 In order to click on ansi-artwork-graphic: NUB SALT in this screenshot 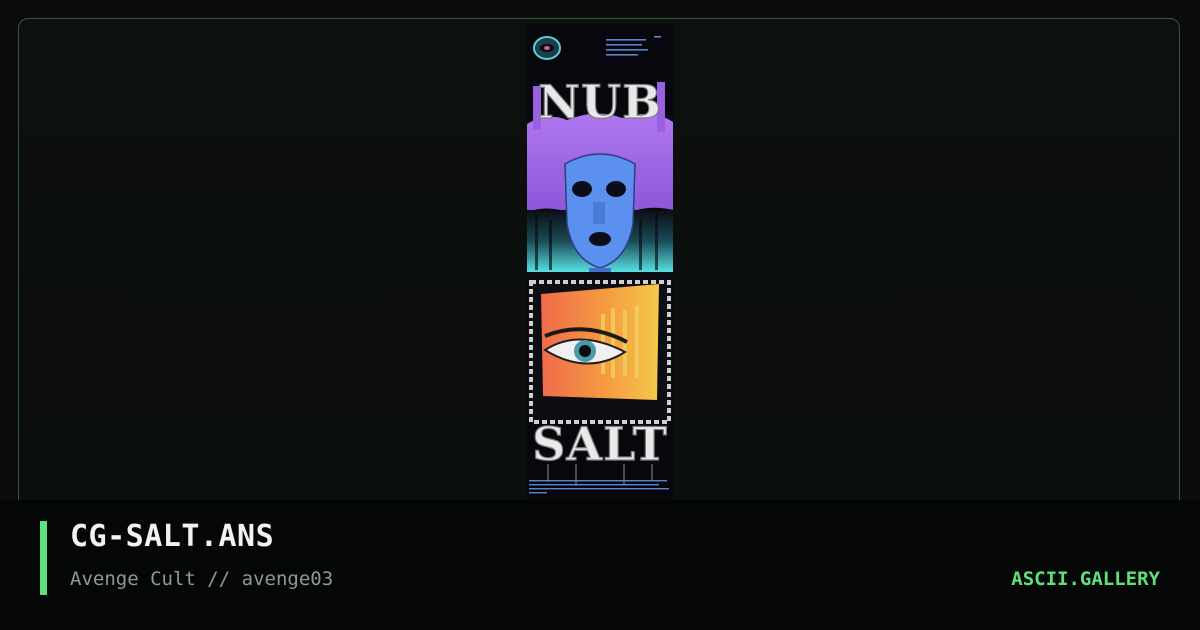, I will do `click(600, 265)`.